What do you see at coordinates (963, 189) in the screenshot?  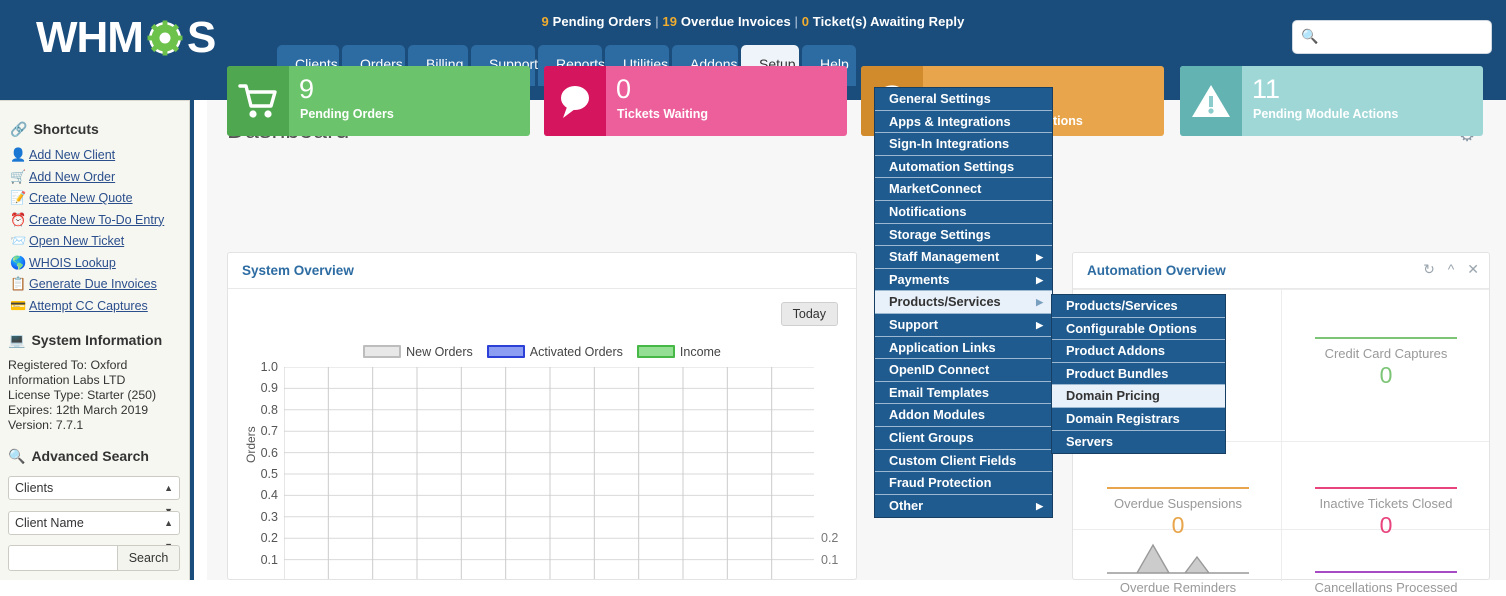 I see `menu-item-marketconnect: MarketConnect` at bounding box center [963, 189].